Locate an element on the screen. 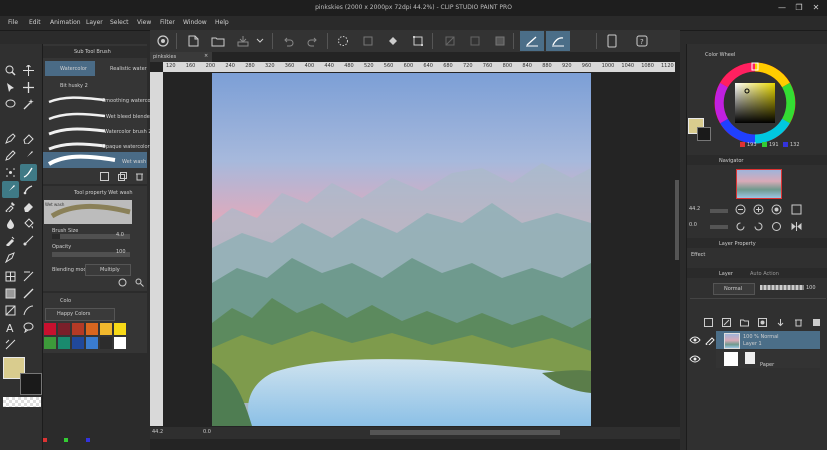 The width and height of the screenshot is (827, 450). menu-view: View is located at coordinates (144, 22).